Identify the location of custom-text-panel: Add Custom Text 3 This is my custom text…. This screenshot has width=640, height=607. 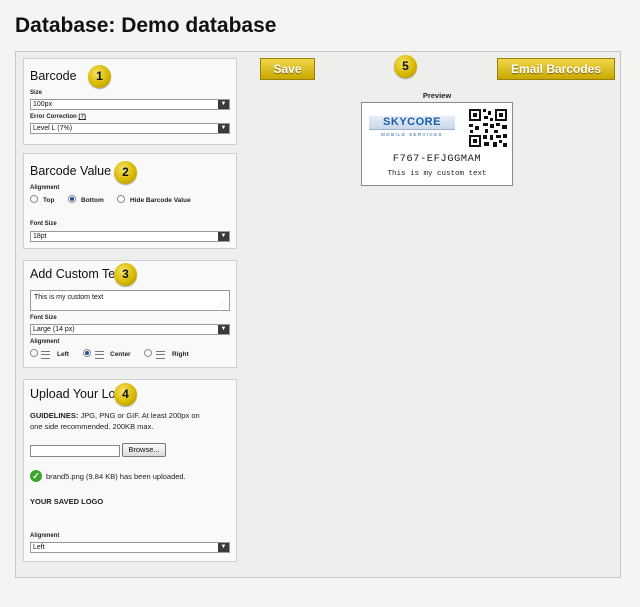
(130, 314).